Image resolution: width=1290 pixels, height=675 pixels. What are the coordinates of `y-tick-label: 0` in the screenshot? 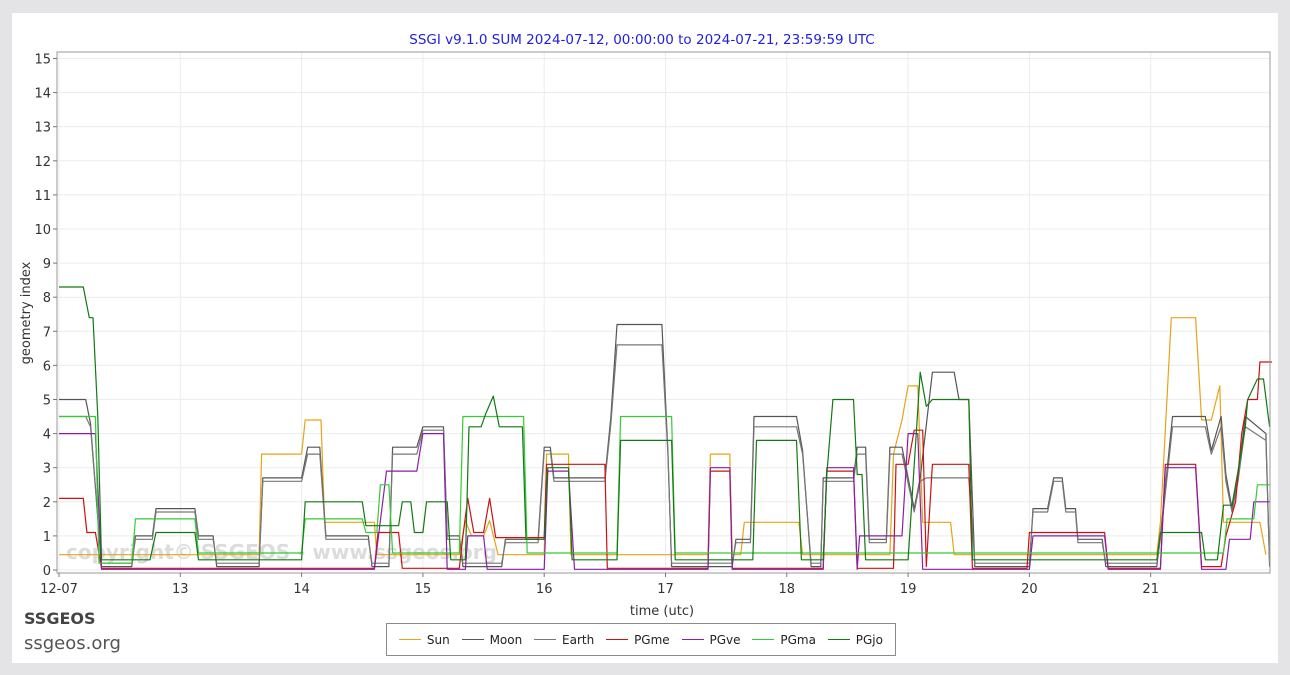 It's located at (47, 571).